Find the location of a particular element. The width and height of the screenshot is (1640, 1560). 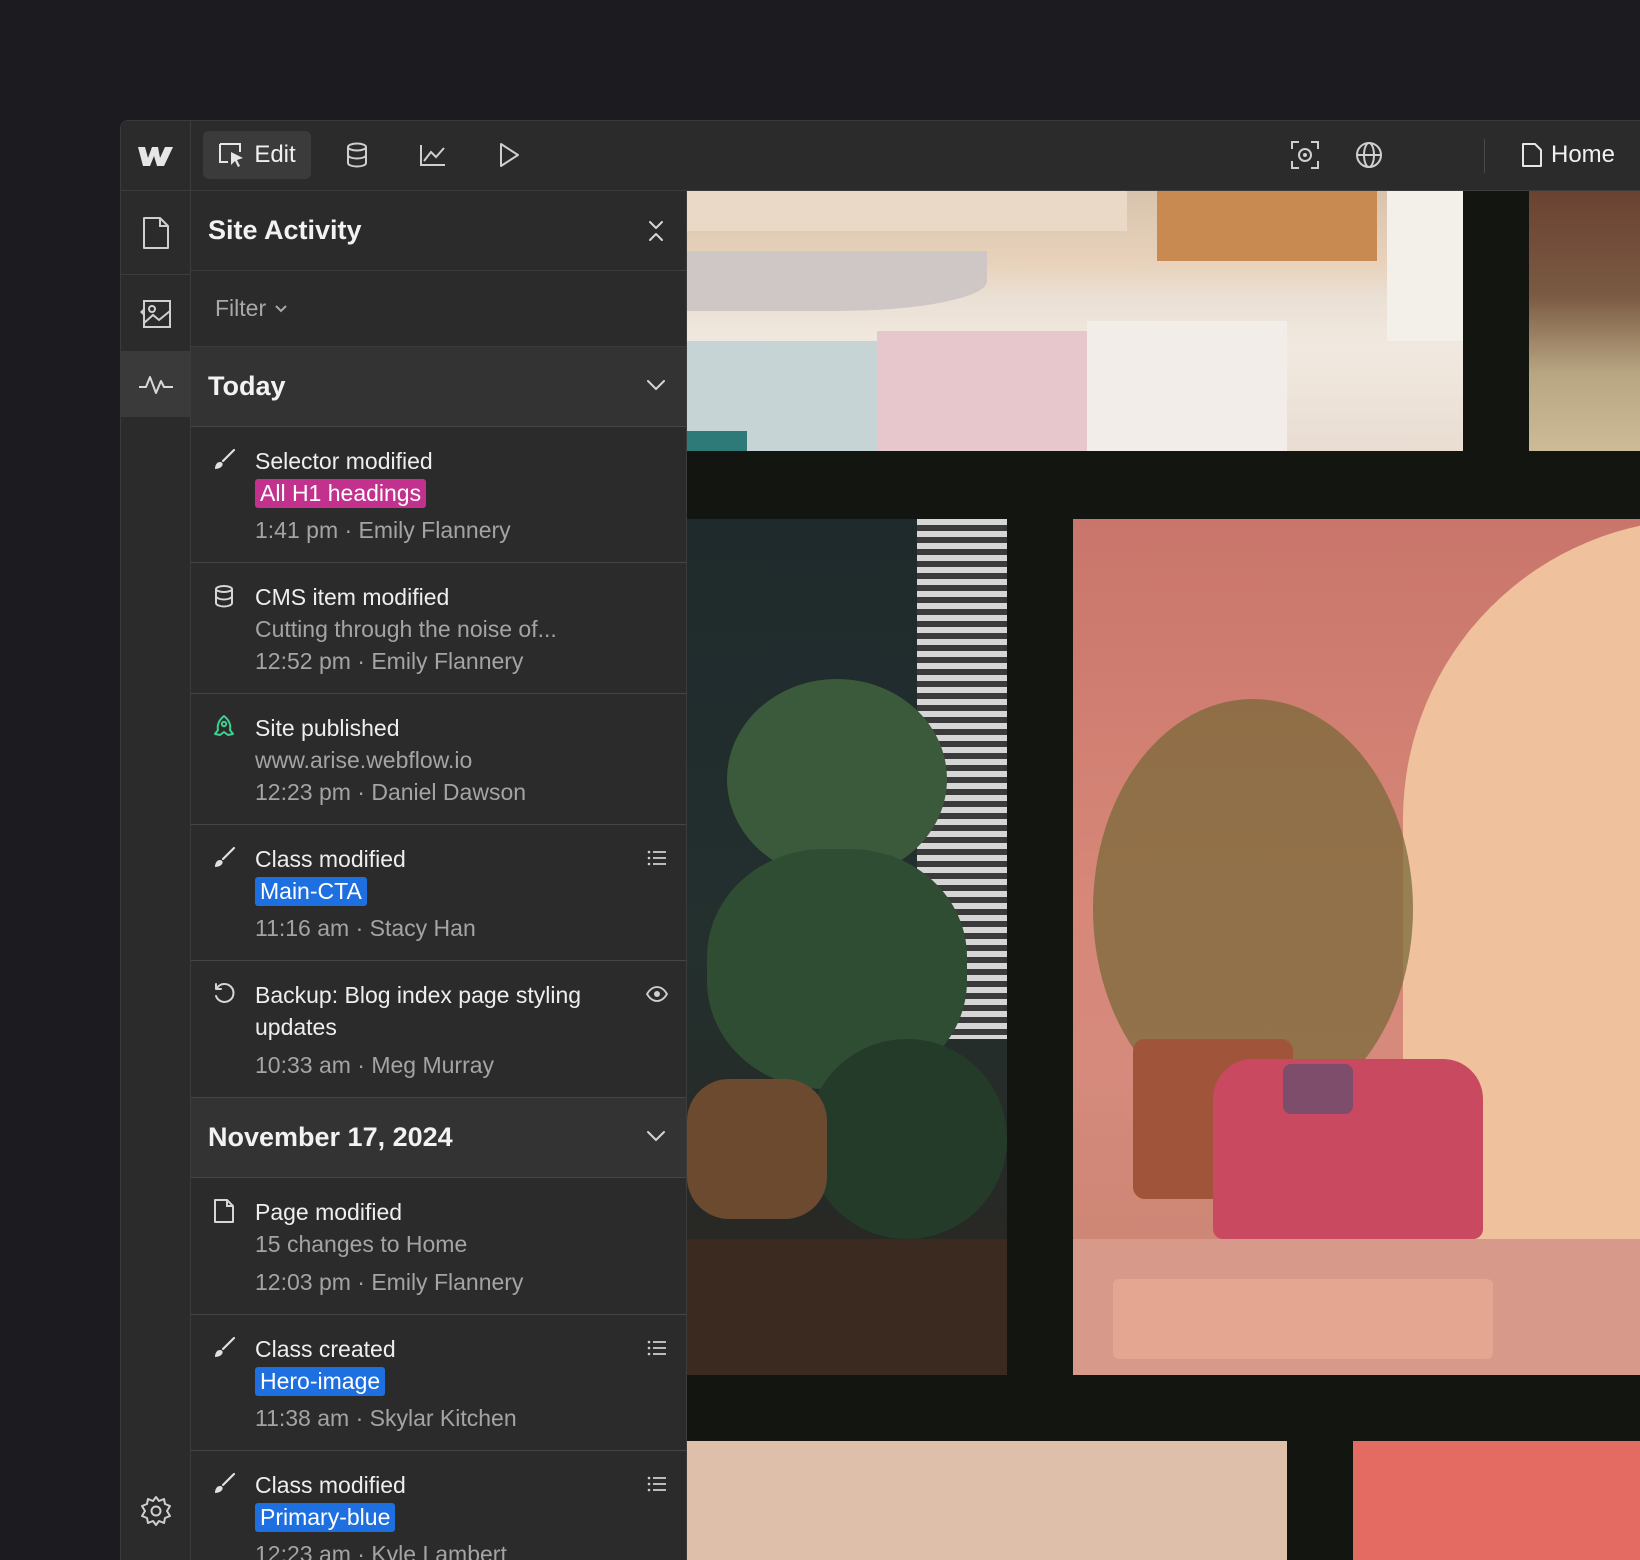

group-title: Today is located at coordinates (247, 386).